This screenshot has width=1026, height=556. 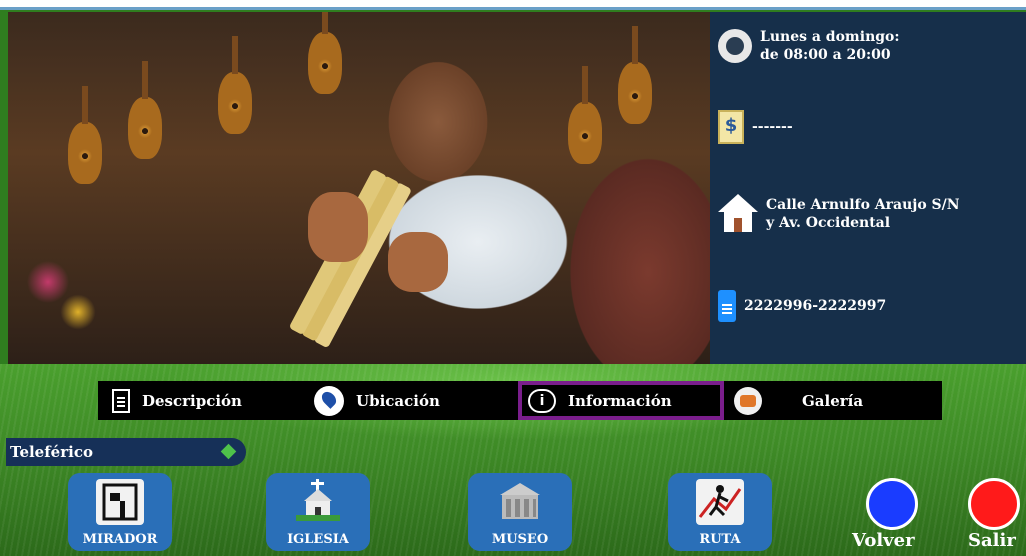 What do you see at coordinates (720, 539) in the screenshot?
I see `nav-label: RUTA` at bounding box center [720, 539].